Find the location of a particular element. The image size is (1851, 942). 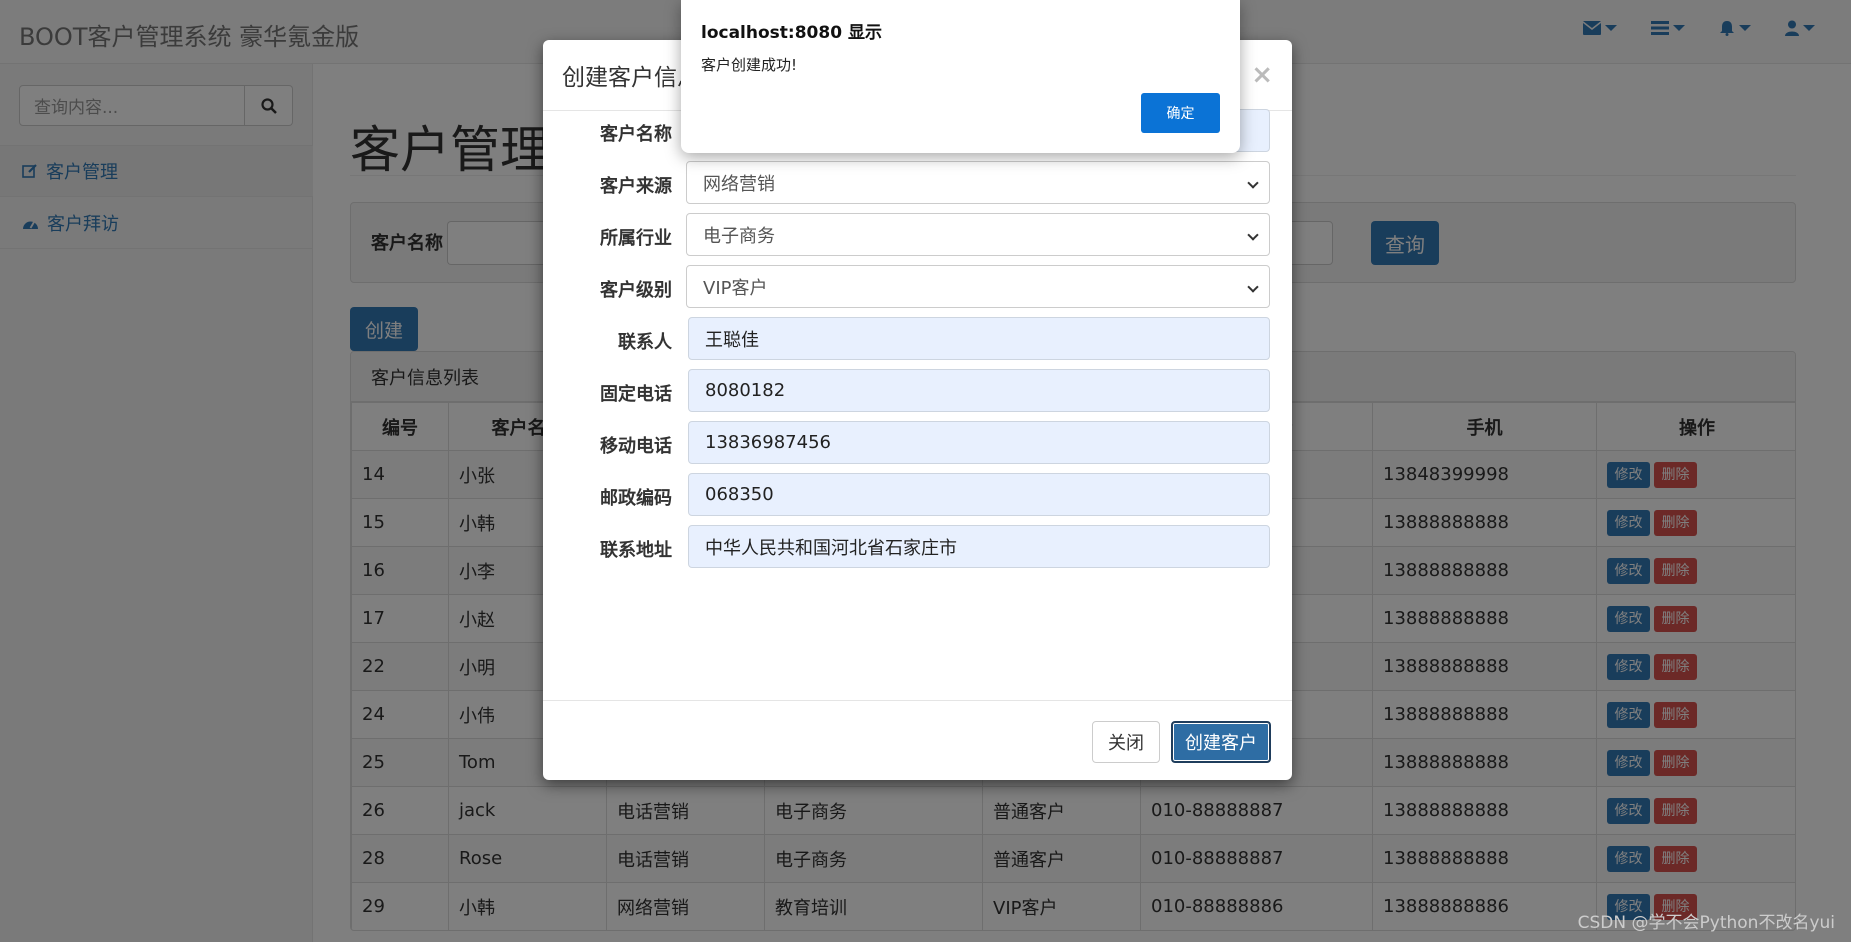

modal-footer: 关闭 创建客户 is located at coordinates (917, 740).